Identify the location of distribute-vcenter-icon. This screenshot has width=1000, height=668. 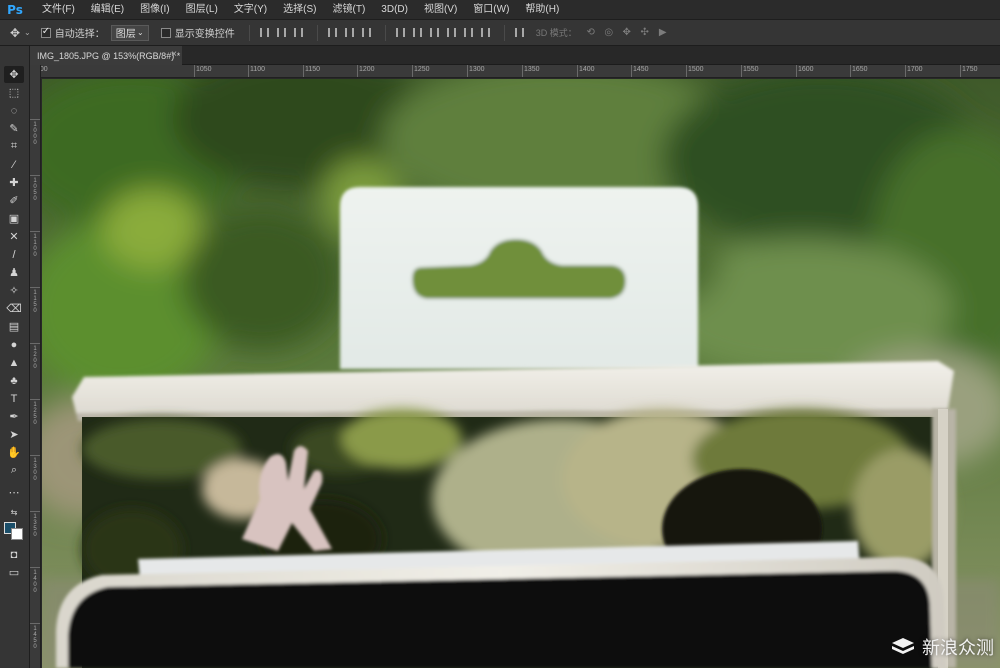
(417, 33).